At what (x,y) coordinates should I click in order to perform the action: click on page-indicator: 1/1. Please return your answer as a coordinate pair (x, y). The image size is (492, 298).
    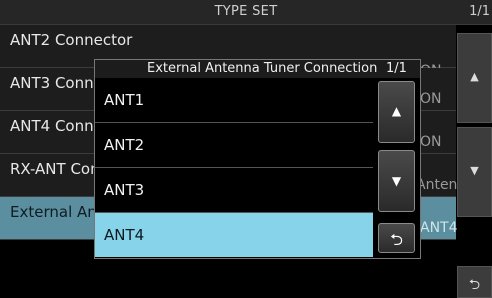
    Looking at the image, I should click on (479, 11).